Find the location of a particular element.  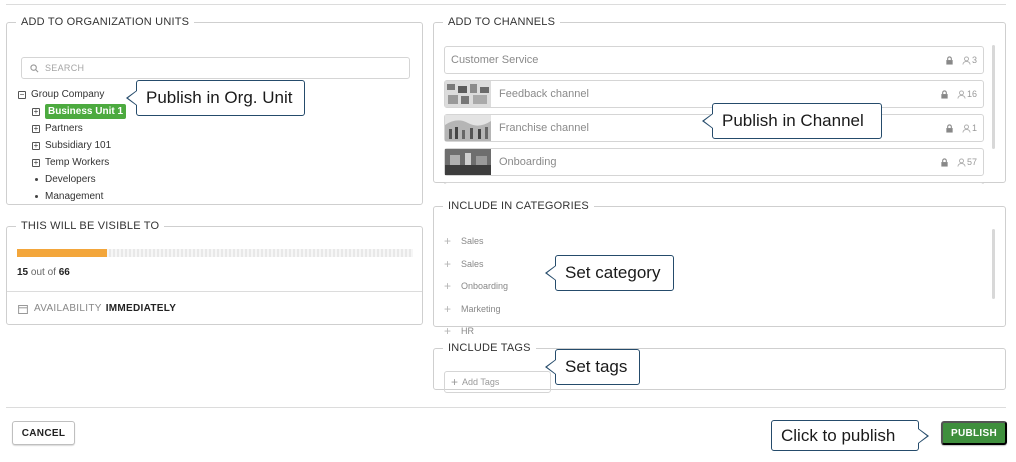

tags-panel: INCLUDE TAGS + Add Tags is located at coordinates (719, 367).